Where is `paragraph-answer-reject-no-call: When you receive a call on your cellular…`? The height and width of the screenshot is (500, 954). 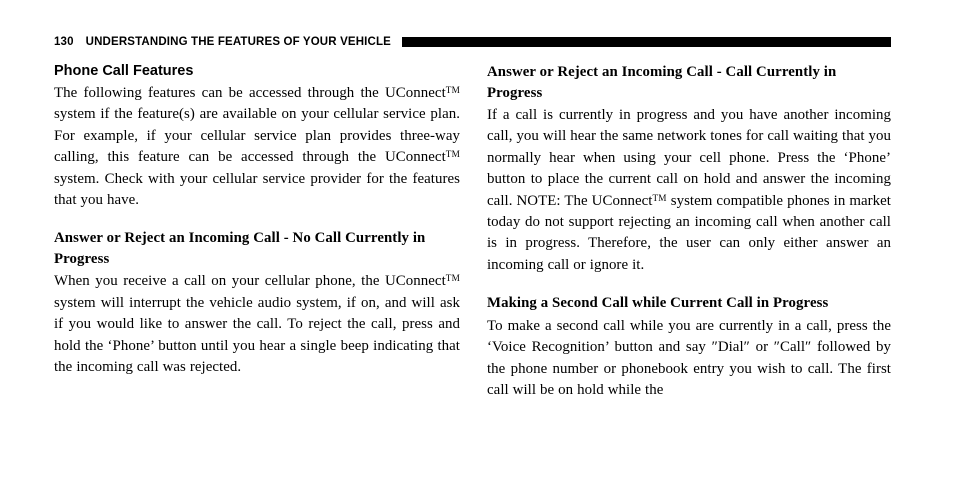
paragraph-answer-reject-no-call: When you receive a call on your cellular… is located at coordinates (257, 324).